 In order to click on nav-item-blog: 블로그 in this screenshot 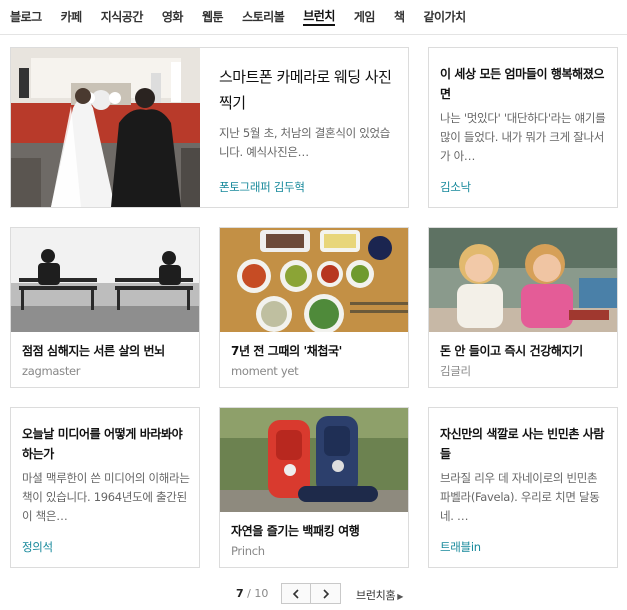, I will do `click(26, 17)`.